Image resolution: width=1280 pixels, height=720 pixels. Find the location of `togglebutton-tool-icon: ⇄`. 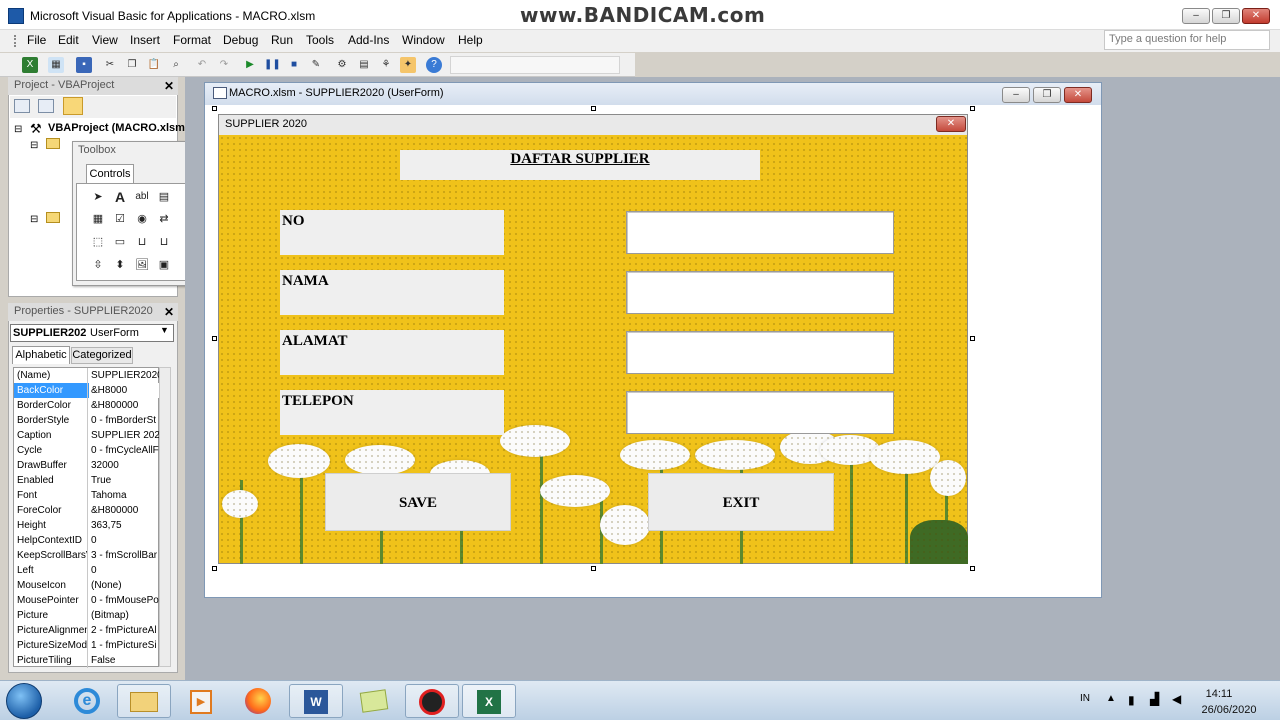

togglebutton-tool-icon: ⇄ is located at coordinates (164, 219).